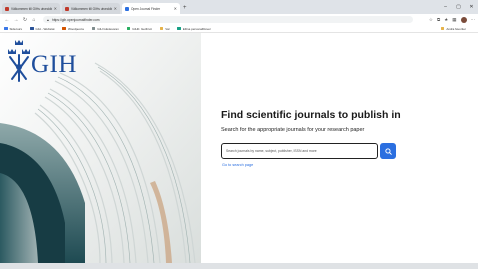 The width and height of the screenshot is (478, 269). Describe the element at coordinates (16, 20) in the screenshot. I see `forward-icon: →` at that location.